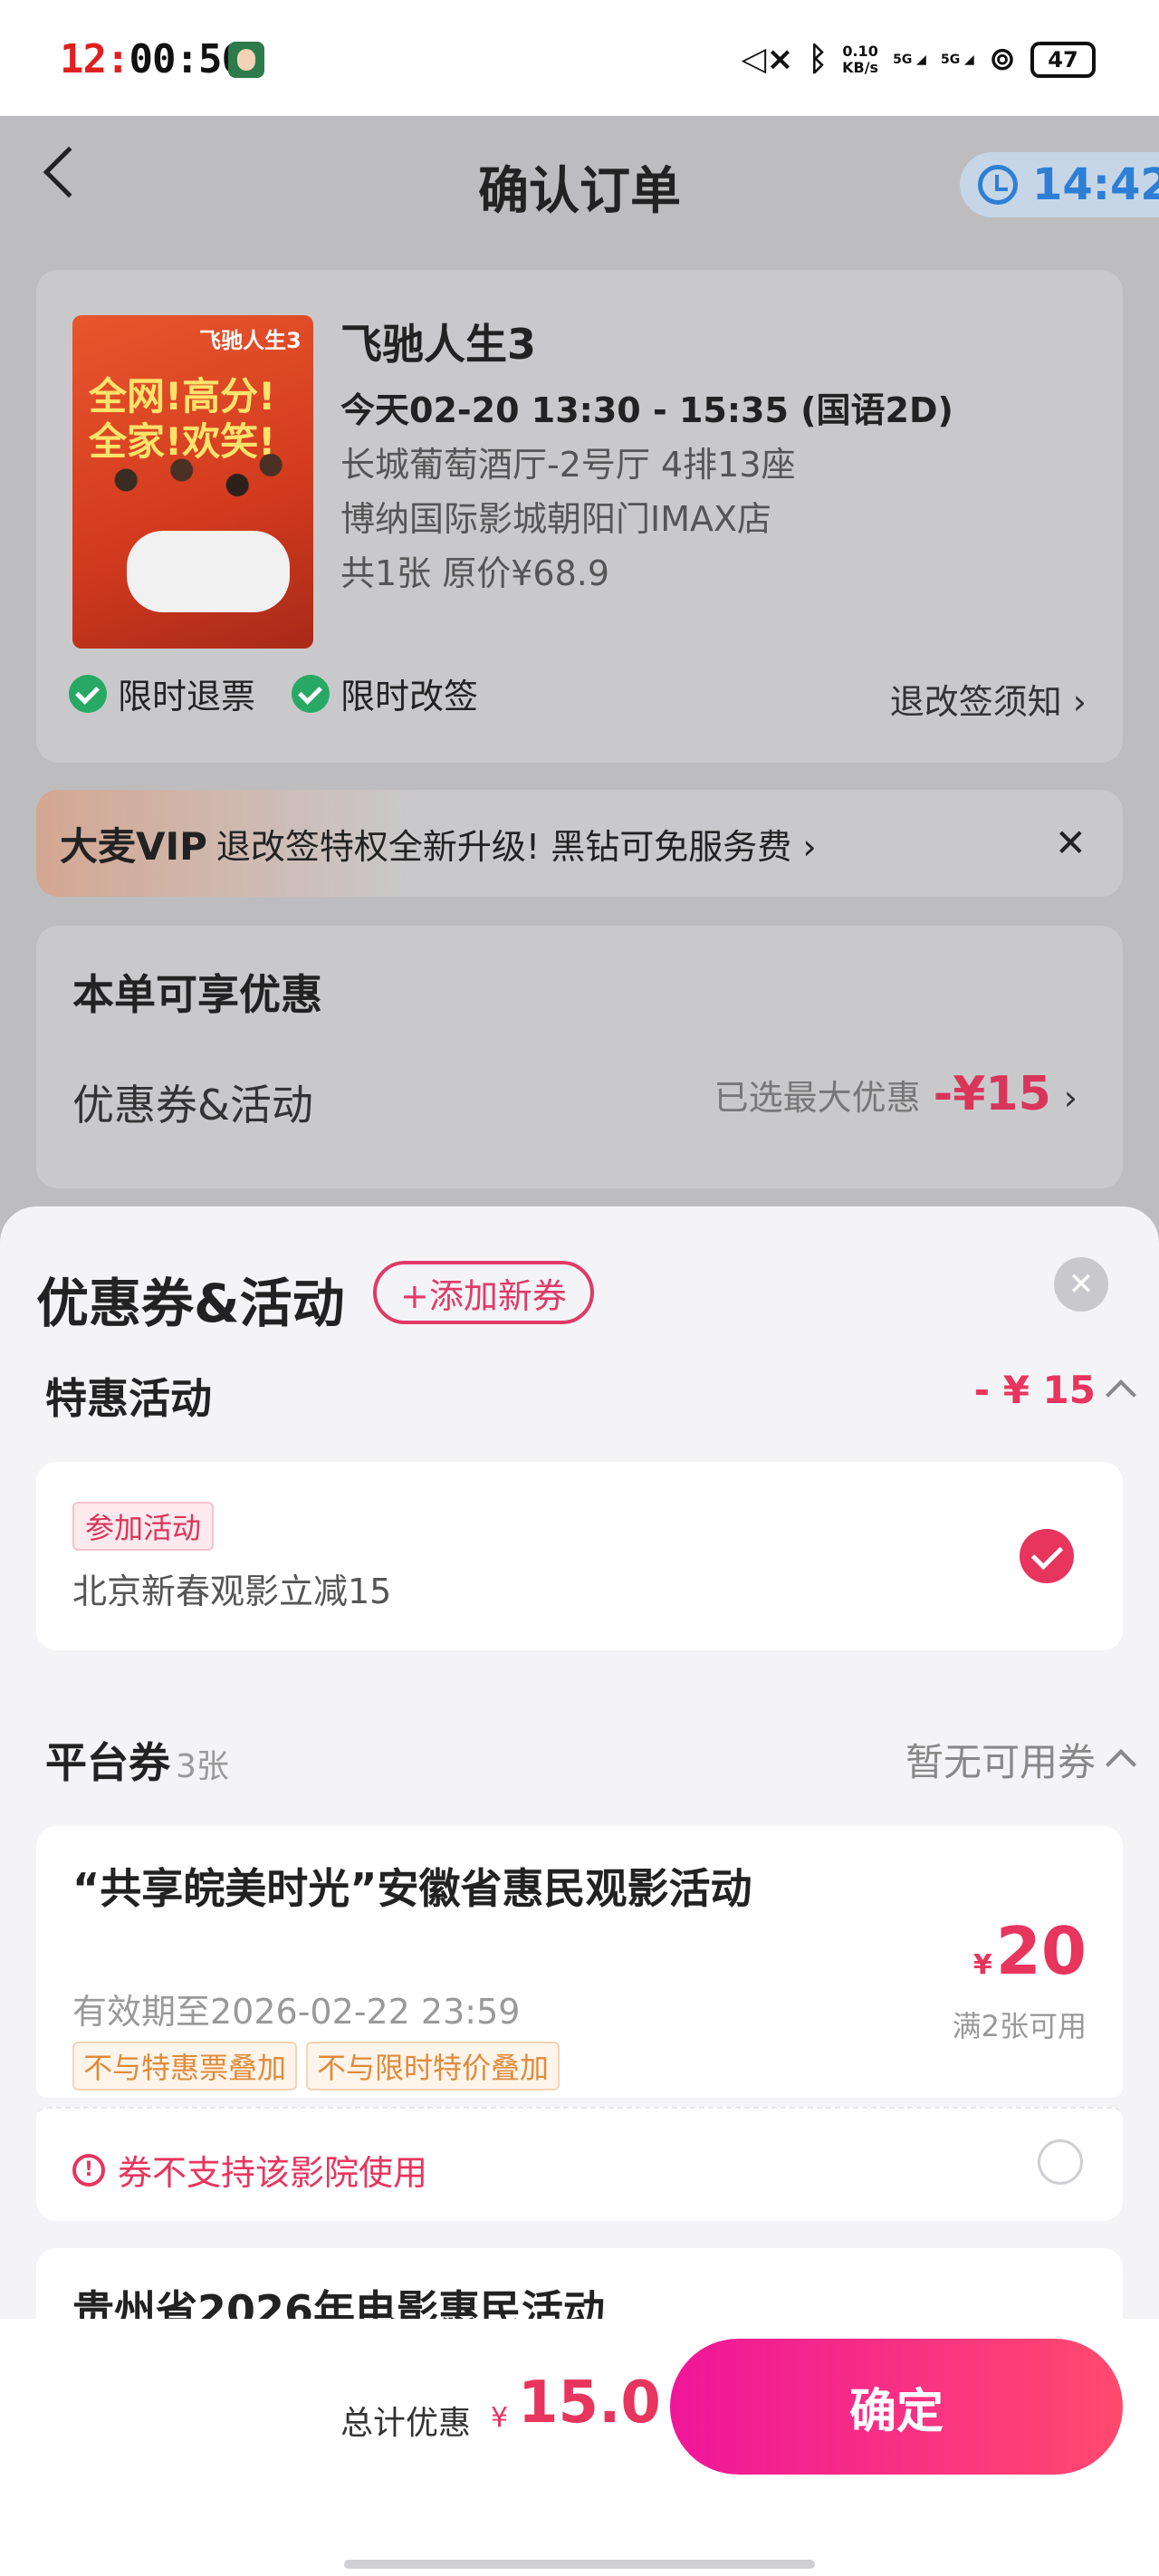  What do you see at coordinates (579, 58) in the screenshot?
I see `status-bar: 12:00:56 ◁× ᛒ 0.10 KB/s 5G ◢ 5G ◢ ⊚ 47` at bounding box center [579, 58].